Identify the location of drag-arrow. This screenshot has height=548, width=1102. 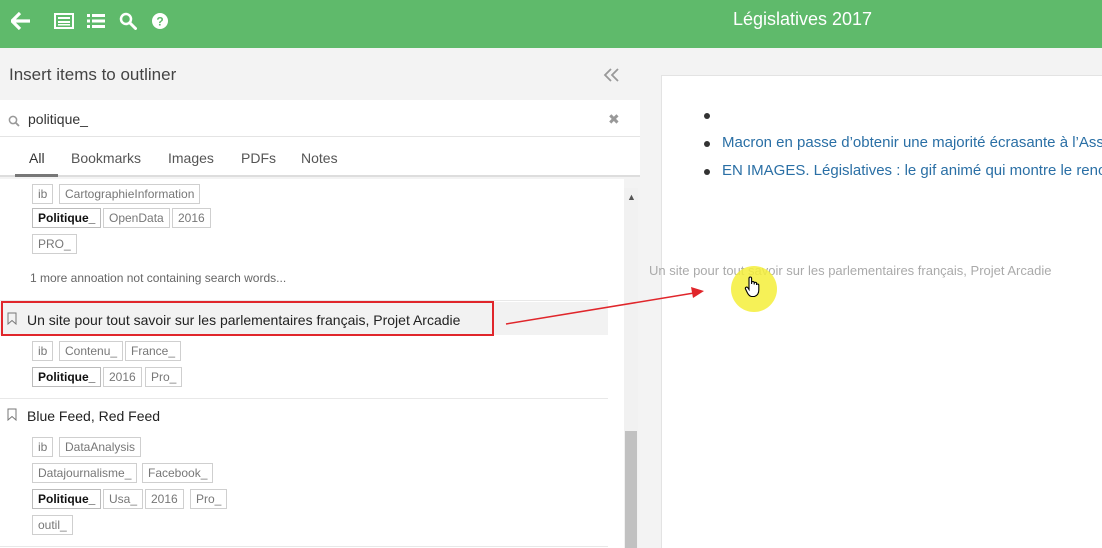
(604, 306).